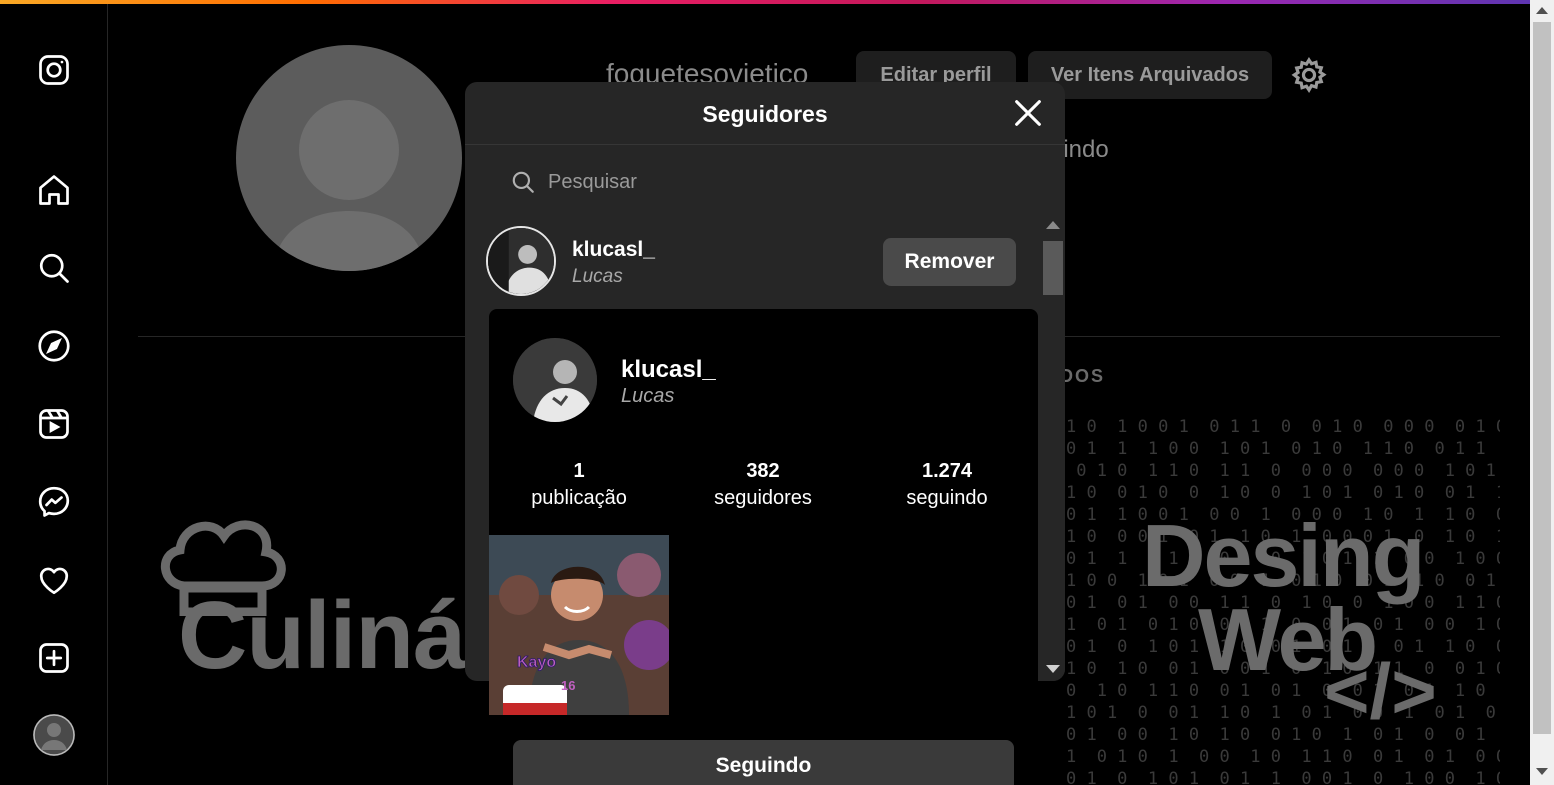  I want to click on page-scrollbar, so click(1542, 392).